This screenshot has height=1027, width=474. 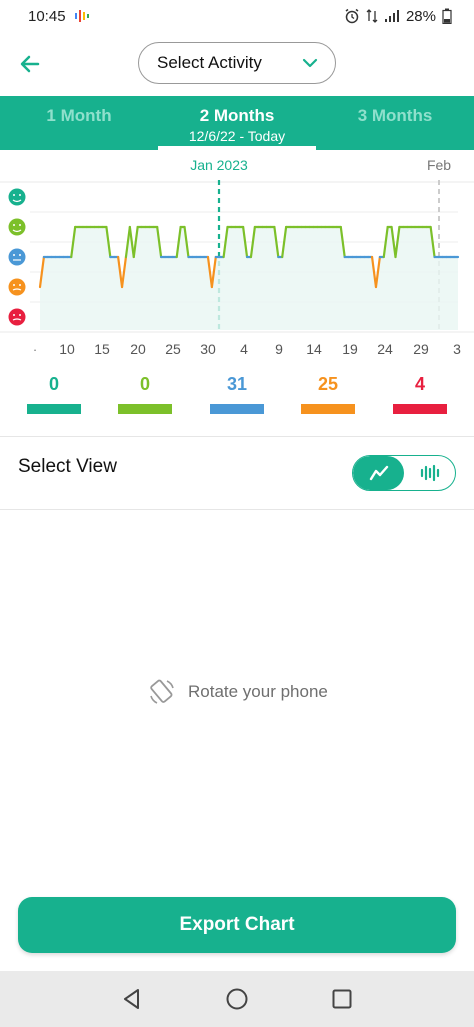 I want to click on bar-view-button, so click(x=429, y=473).